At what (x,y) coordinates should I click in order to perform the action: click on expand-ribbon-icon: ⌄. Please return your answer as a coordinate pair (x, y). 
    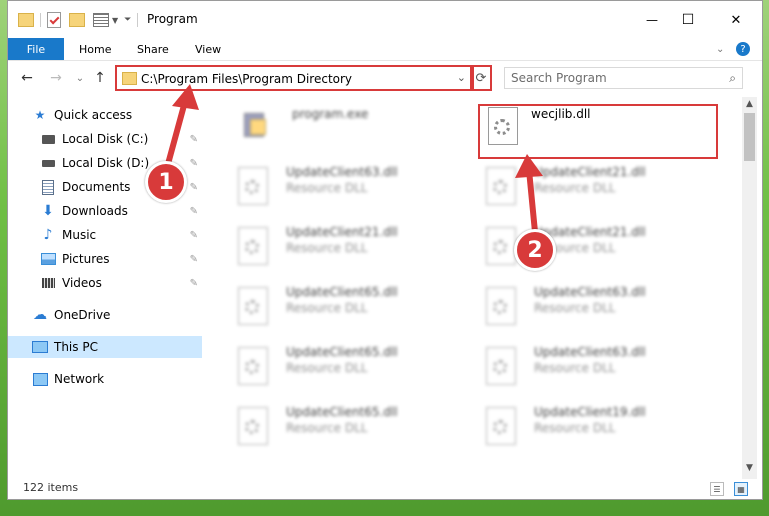
    Looking at the image, I should click on (720, 49).